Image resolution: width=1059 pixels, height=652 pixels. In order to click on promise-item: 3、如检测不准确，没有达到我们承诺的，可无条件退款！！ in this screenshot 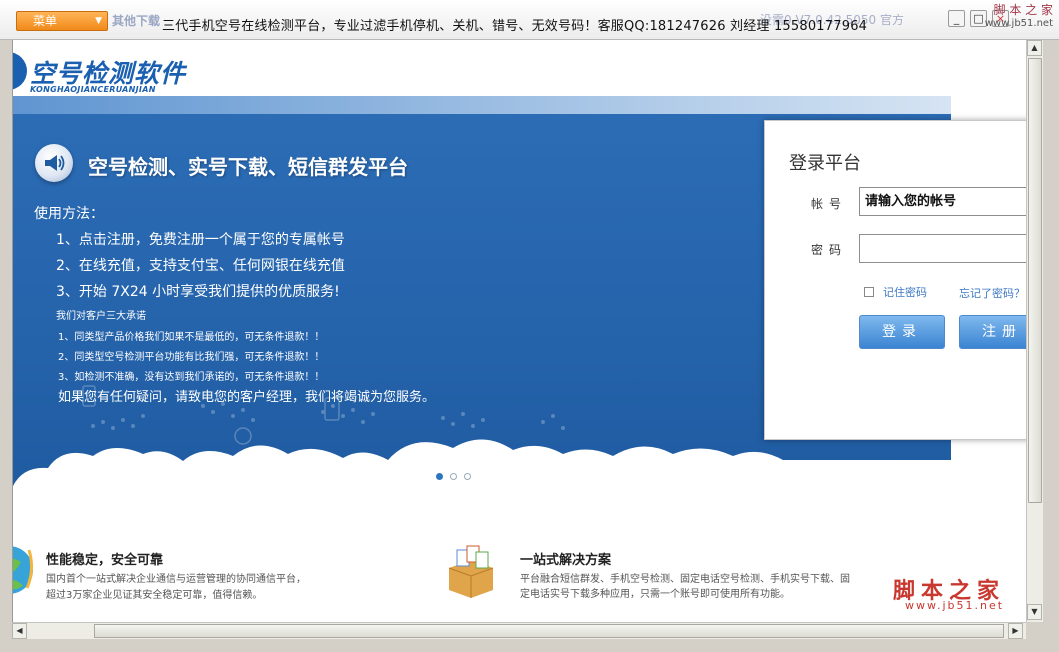, I will do `click(191, 377)`.